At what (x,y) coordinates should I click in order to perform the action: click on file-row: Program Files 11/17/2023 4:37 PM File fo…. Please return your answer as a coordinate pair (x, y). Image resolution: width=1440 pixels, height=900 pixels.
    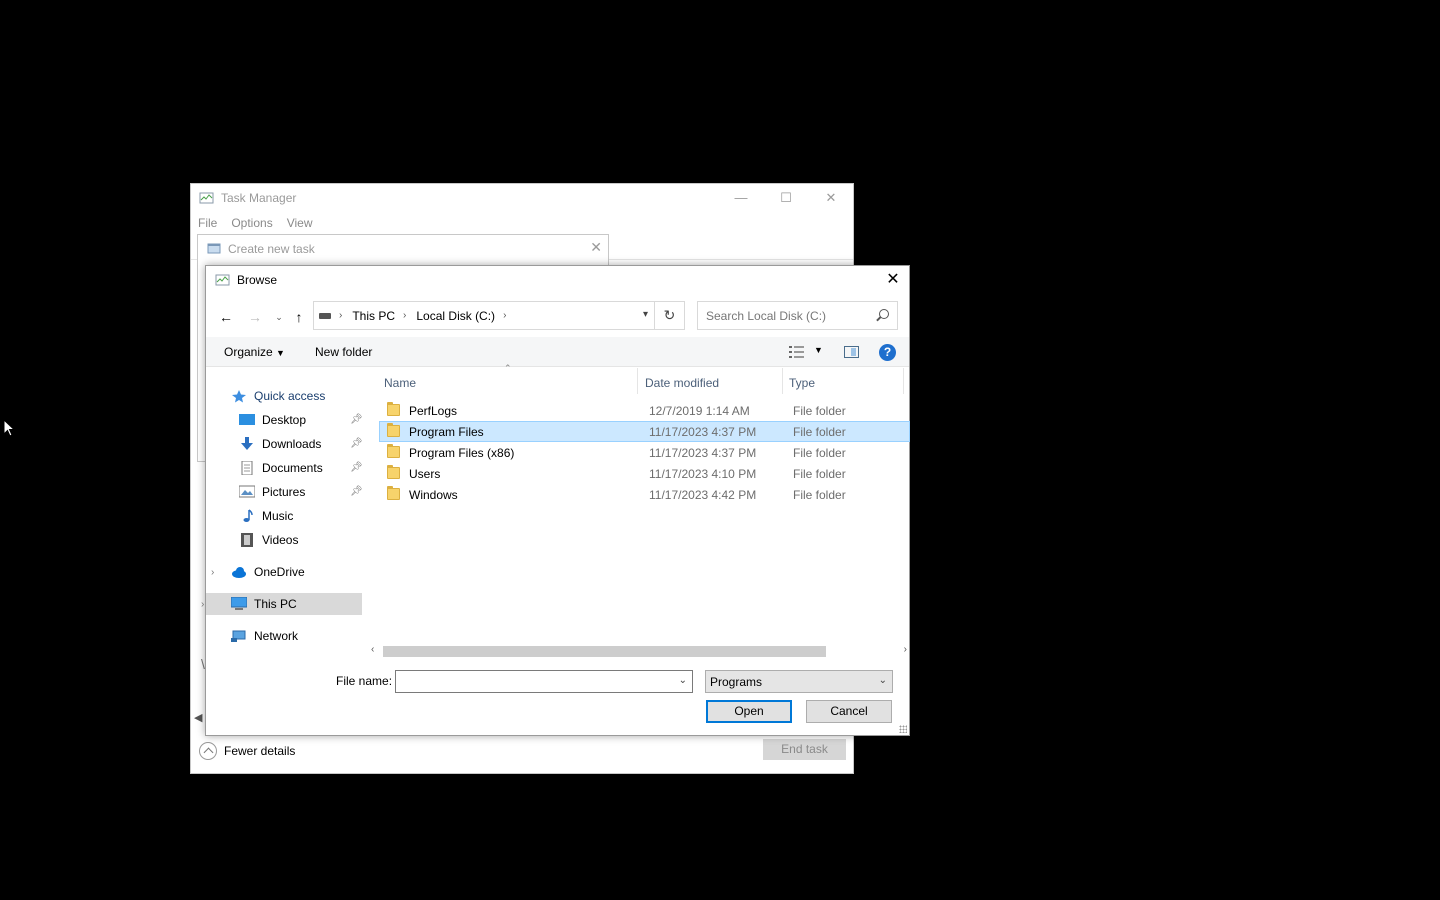
    Looking at the image, I should click on (644, 431).